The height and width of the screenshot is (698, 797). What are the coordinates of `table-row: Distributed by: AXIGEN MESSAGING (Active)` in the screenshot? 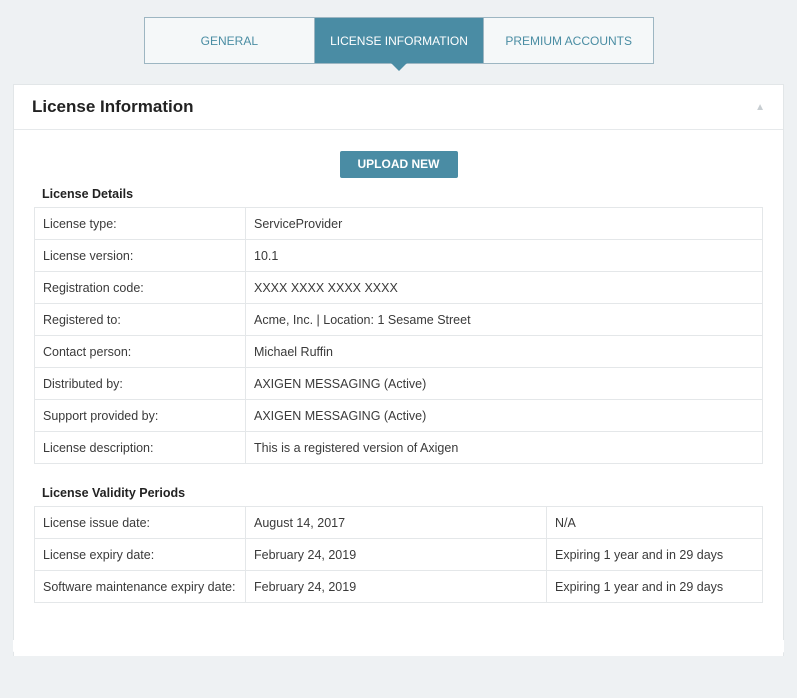 It's located at (398, 383).